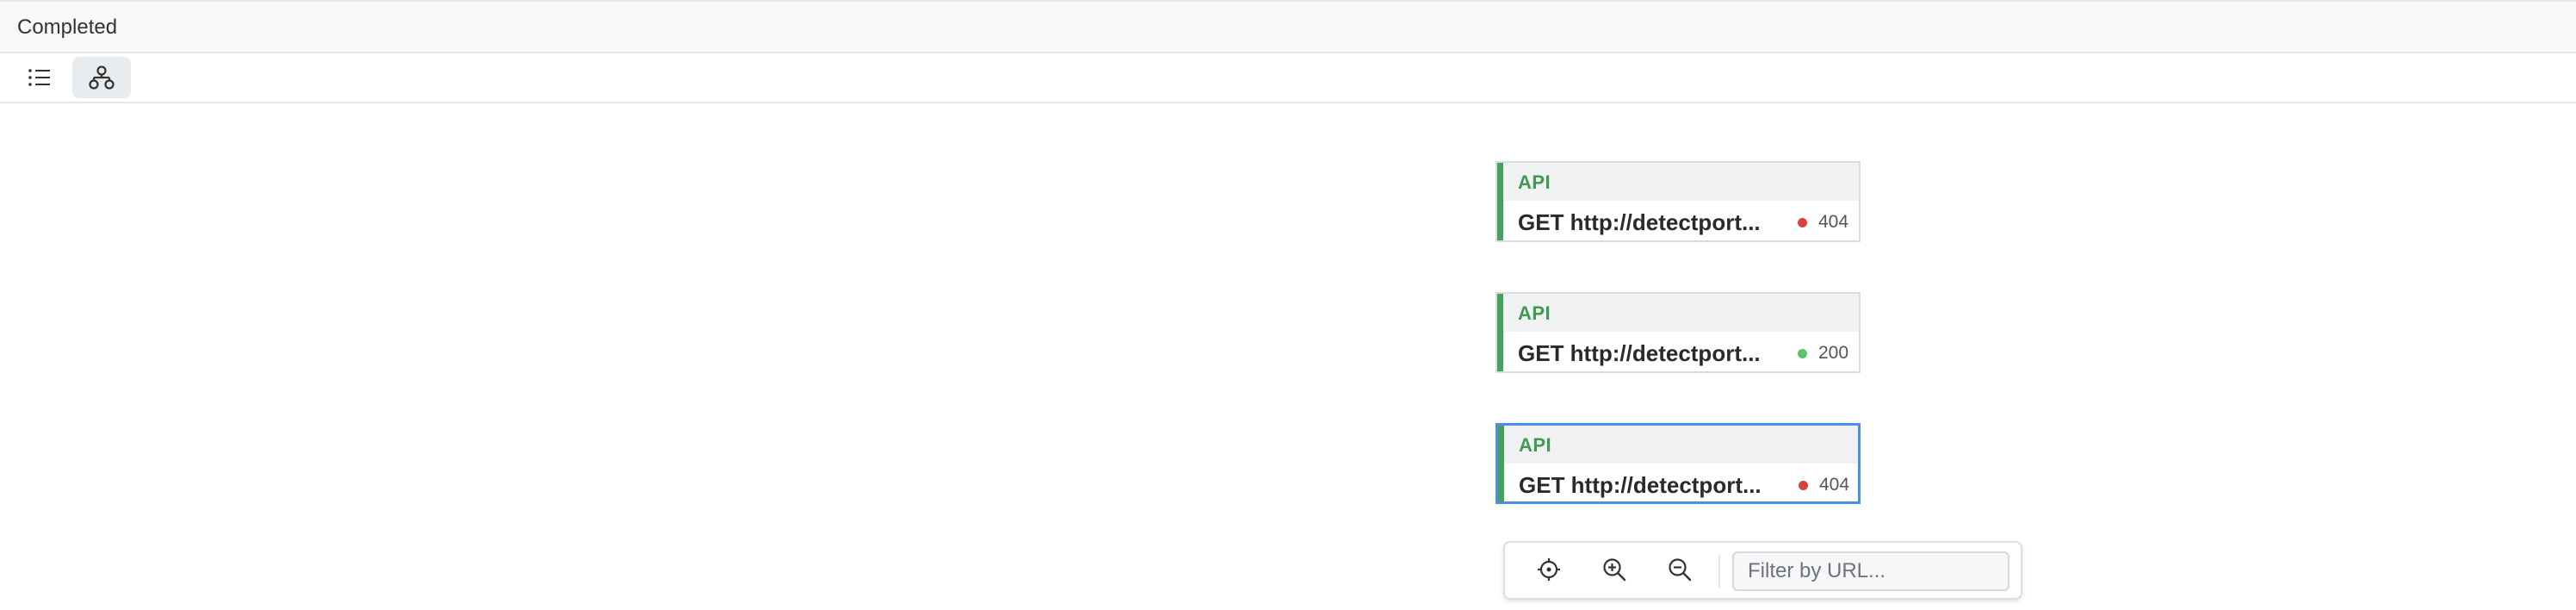 This screenshot has height=610, width=2576. Describe the element at coordinates (1288, 78) in the screenshot. I see `view-toolbar` at that location.